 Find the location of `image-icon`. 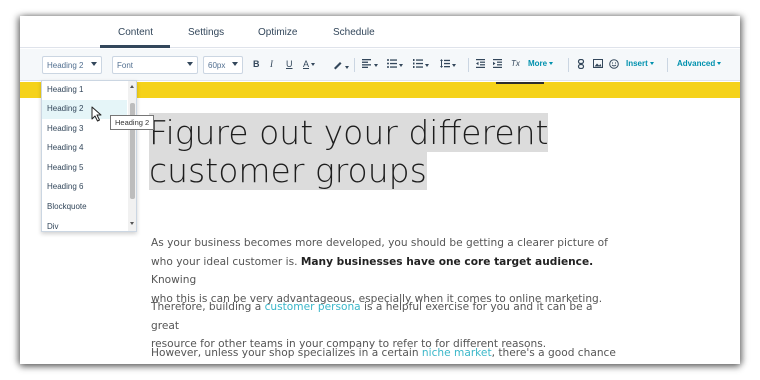

image-icon is located at coordinates (598, 63).